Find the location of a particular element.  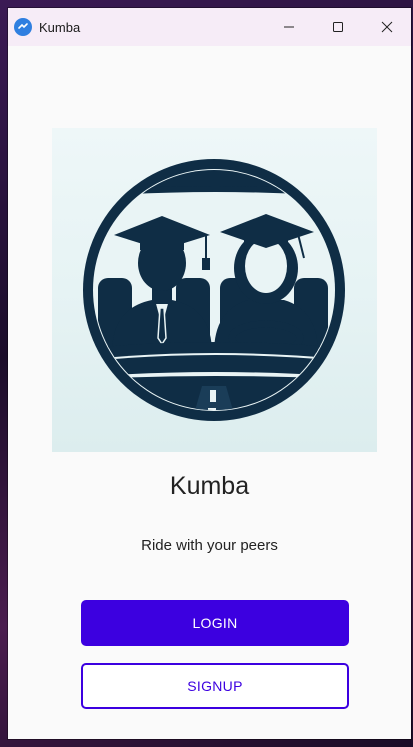

close-button is located at coordinates (386, 27).